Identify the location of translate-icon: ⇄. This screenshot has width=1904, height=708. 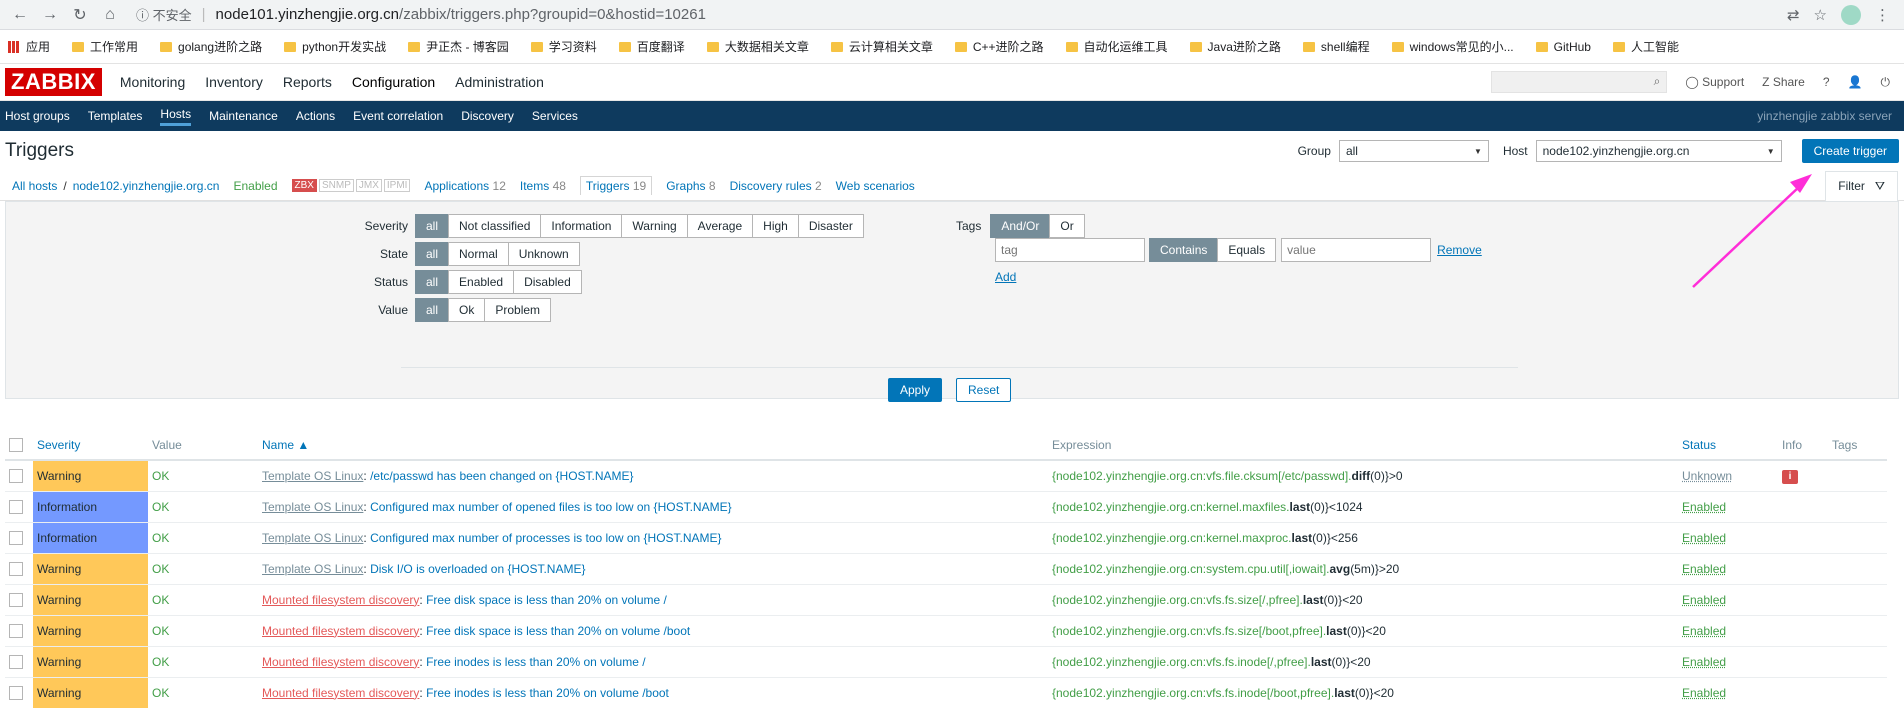
(1793, 15).